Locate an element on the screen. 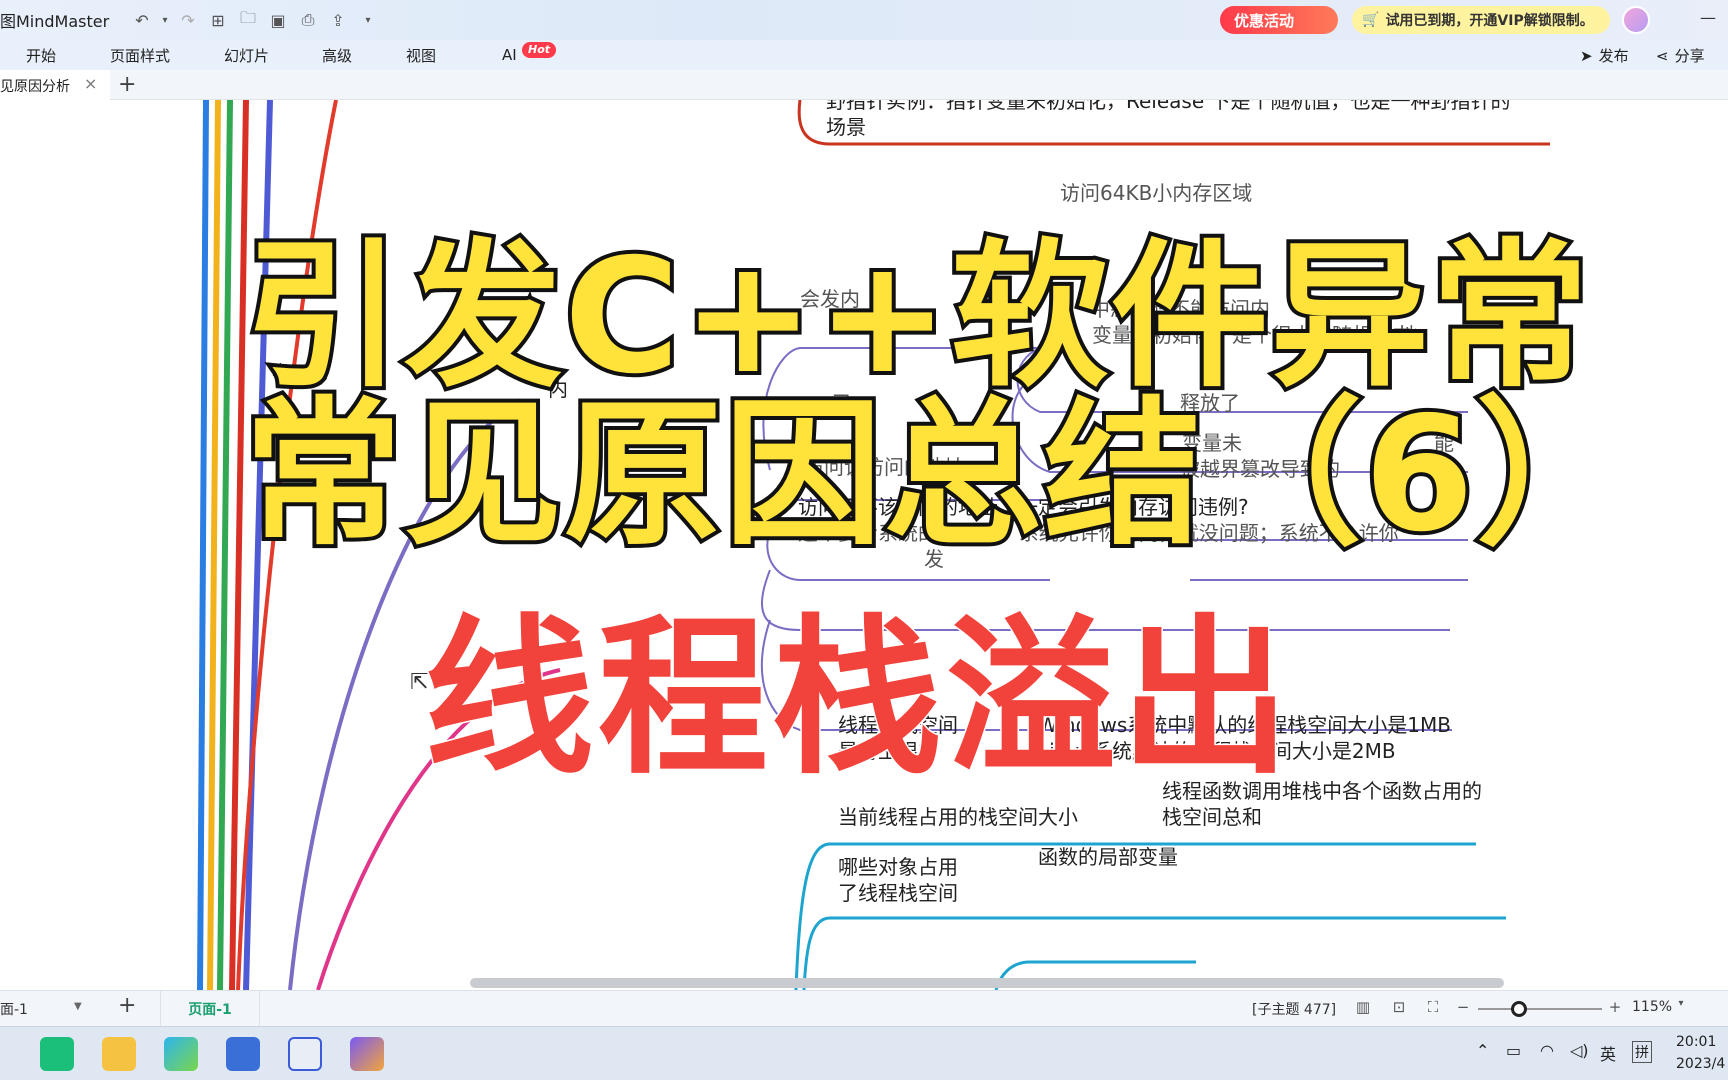  menu-start: 开始 is located at coordinates (41, 55).